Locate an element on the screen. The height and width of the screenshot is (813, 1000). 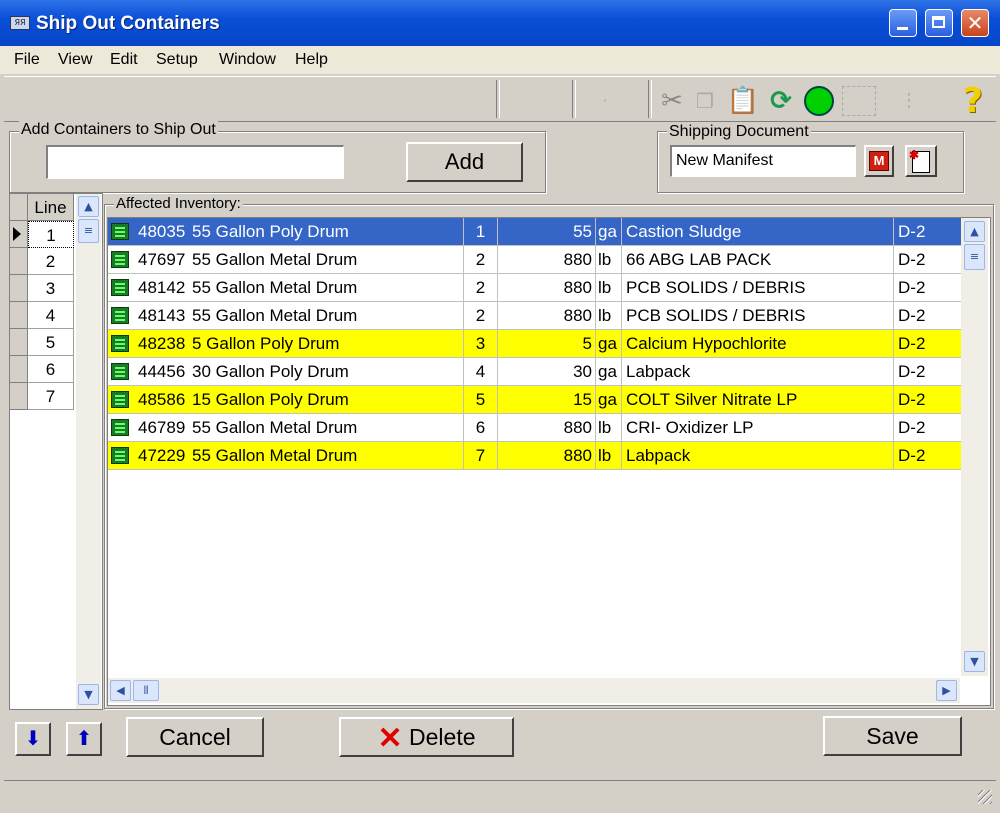
maximize-button is located at coordinates (939, 23).